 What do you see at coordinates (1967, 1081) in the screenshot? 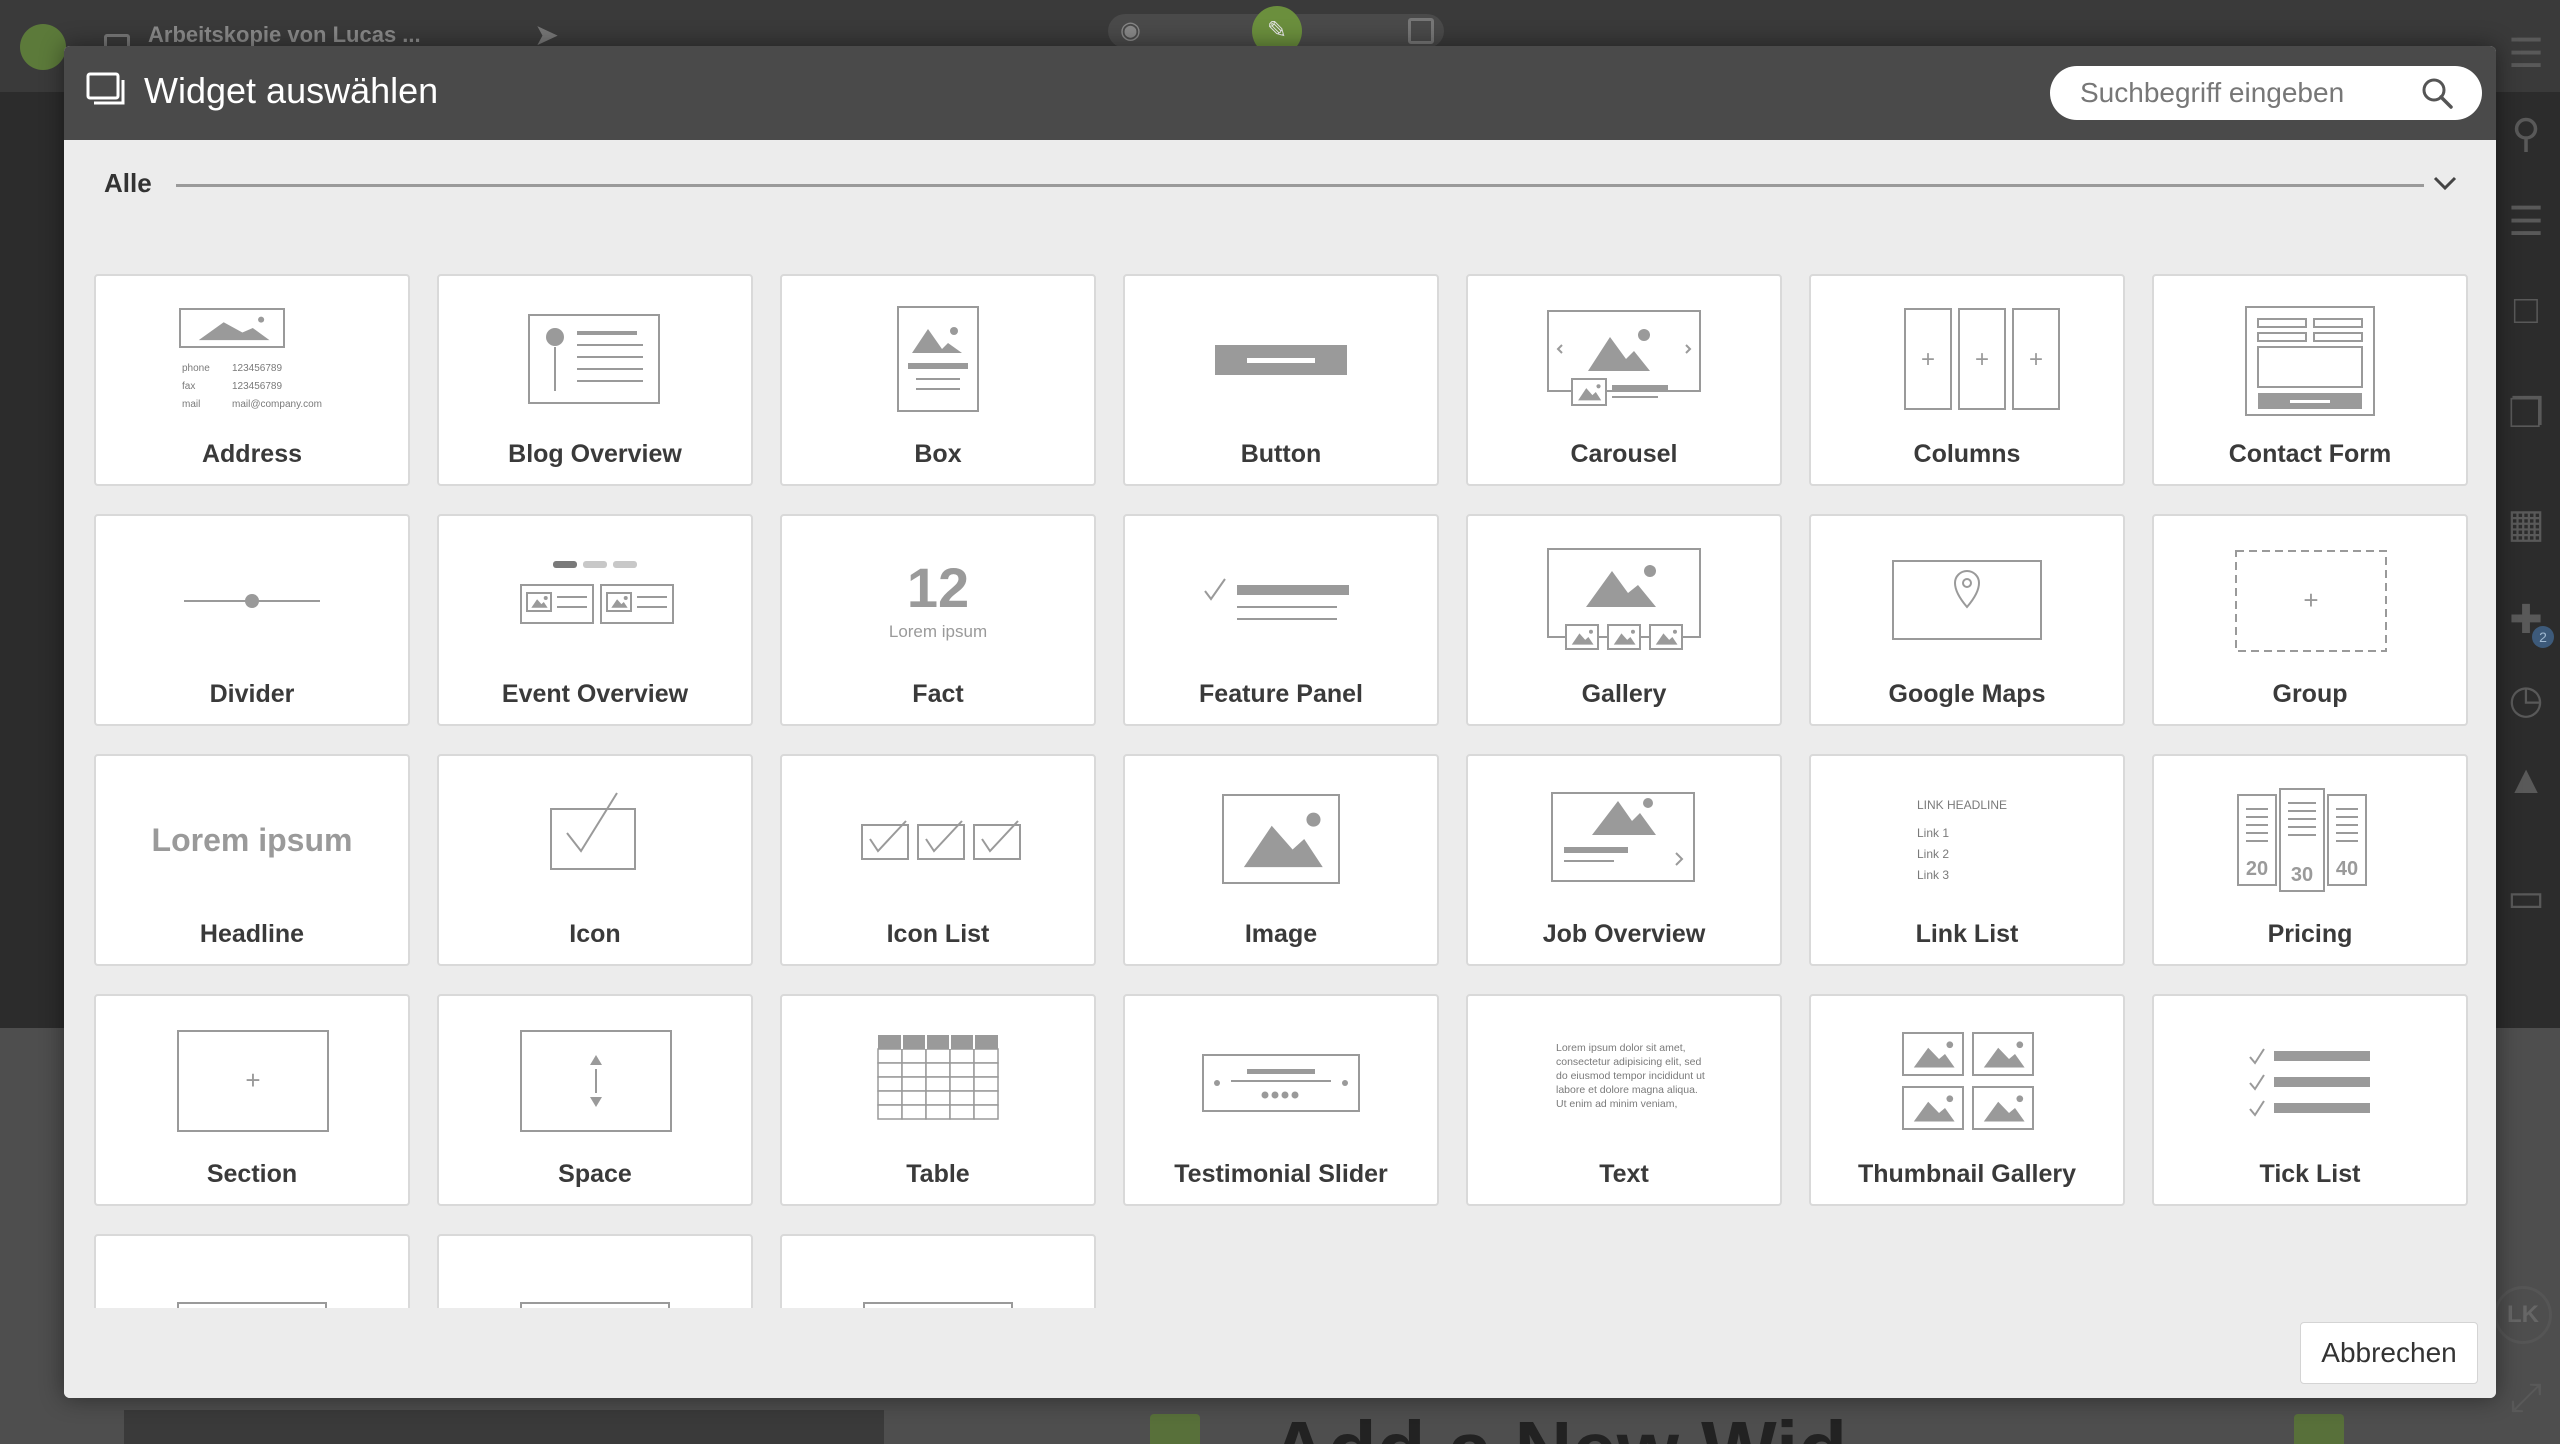
I see `thumbnail-gallery-icon` at bounding box center [1967, 1081].